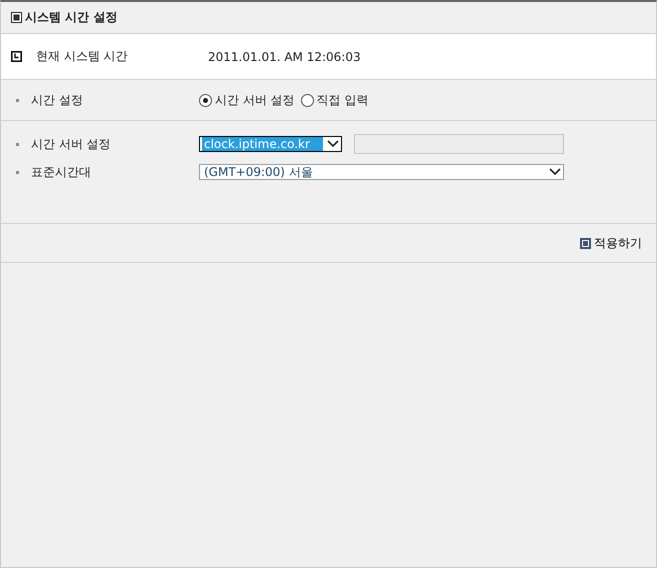 Image resolution: width=657 pixels, height=568 pixels. Describe the element at coordinates (71, 144) in the screenshot. I see `time-server-label: 시간 서버 설정` at that location.